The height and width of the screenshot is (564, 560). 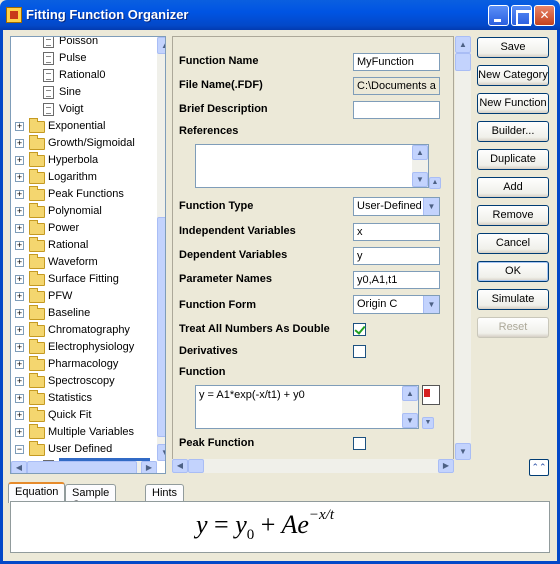 What do you see at coordinates (280, 15) in the screenshot?
I see `title-bar: Fitting Function Organizer ✕` at bounding box center [280, 15].